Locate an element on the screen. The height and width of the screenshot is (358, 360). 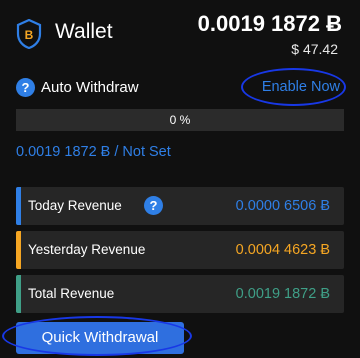
total-revenue-label: Total Revenue is located at coordinates (71, 293).